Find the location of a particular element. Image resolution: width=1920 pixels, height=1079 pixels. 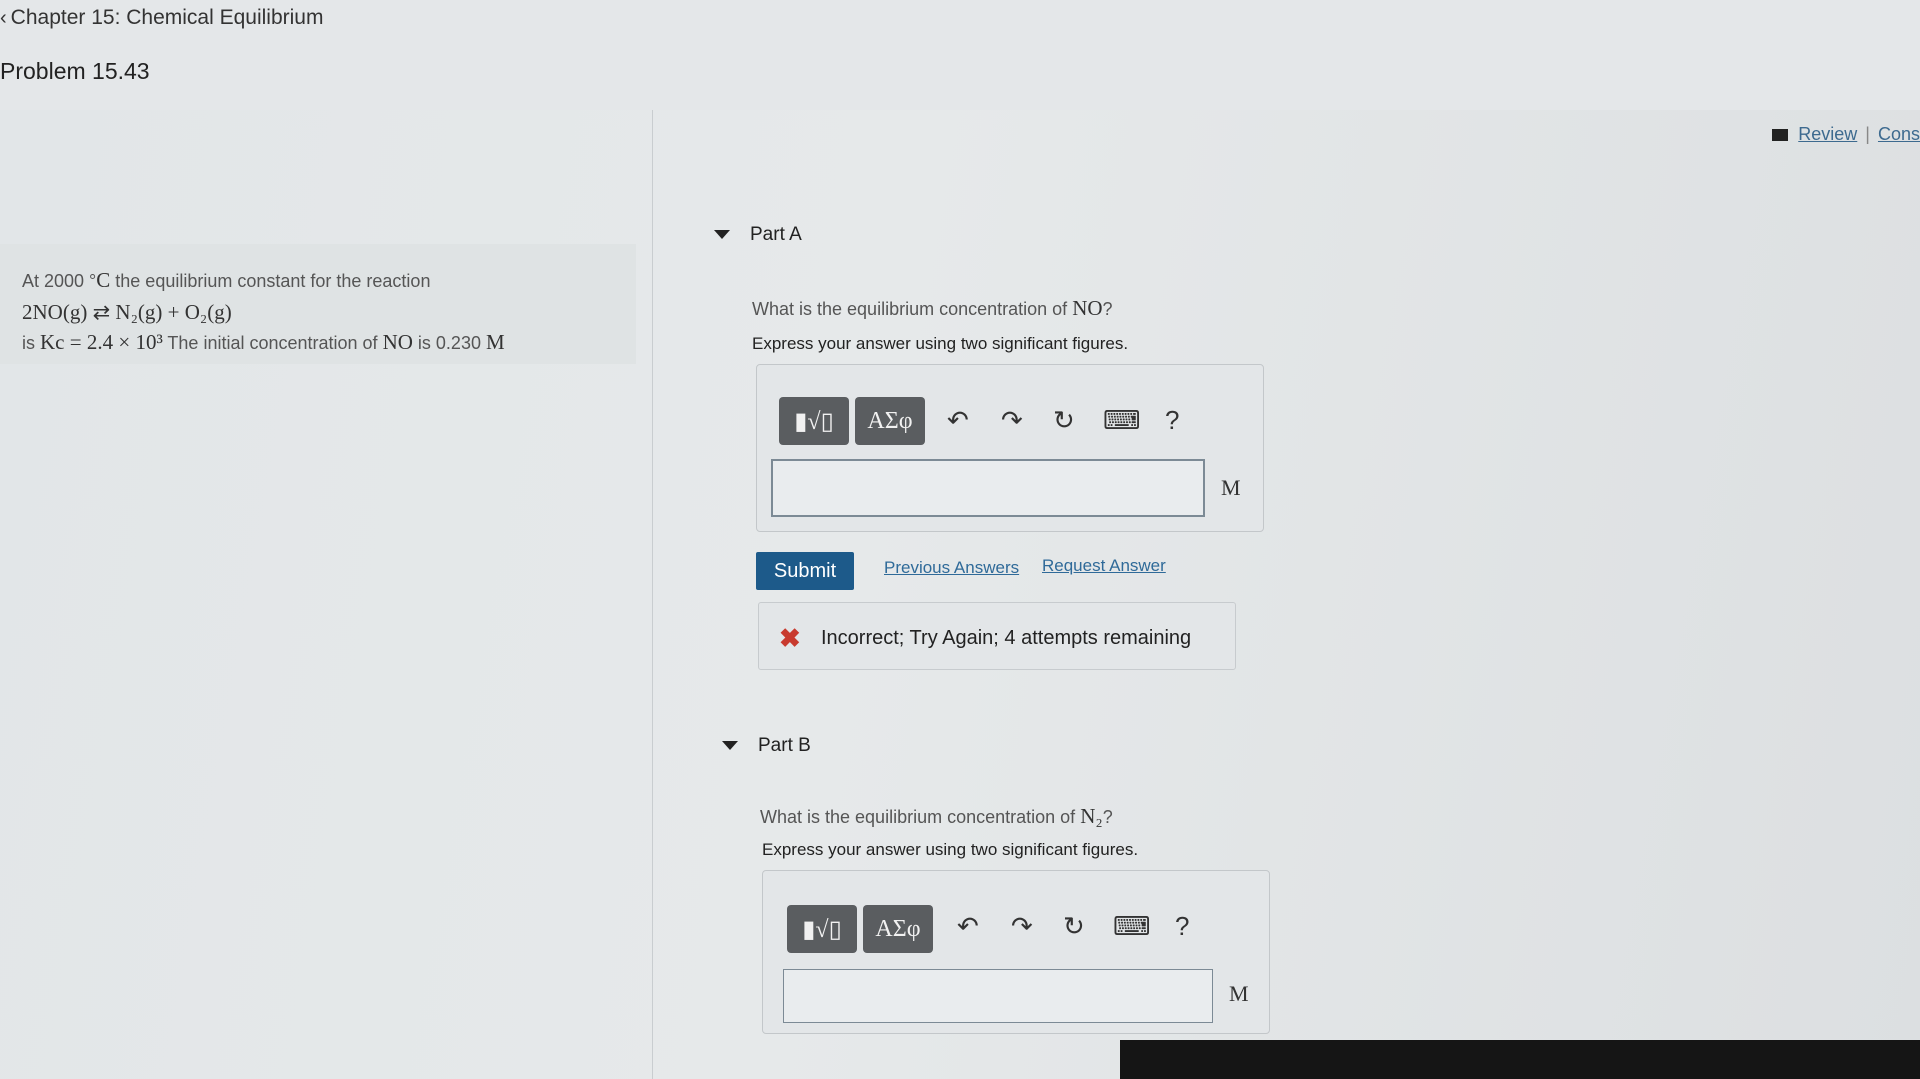

part-a-answer-box: ▮√▯ ΑΣφ ↶ ↷ ↻ ⌨ ? M is located at coordinates (1010, 448).